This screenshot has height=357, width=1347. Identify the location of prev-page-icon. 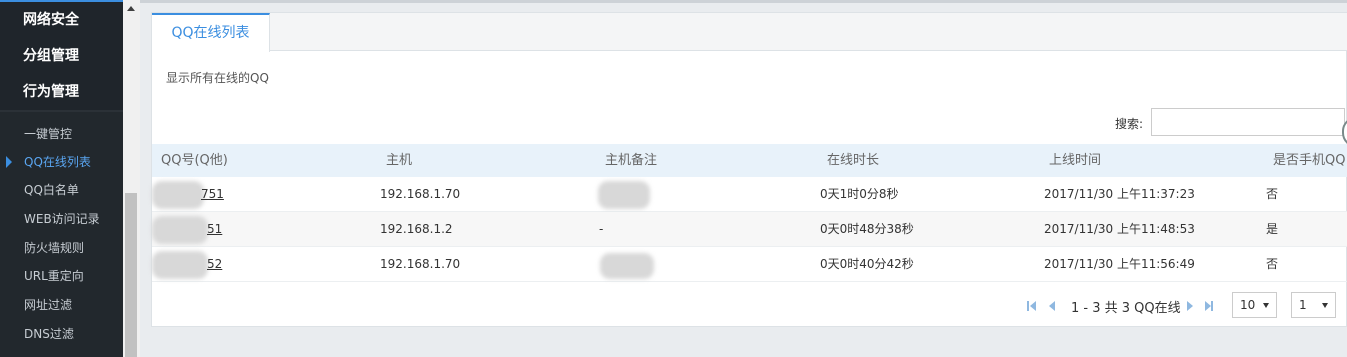
(1052, 306).